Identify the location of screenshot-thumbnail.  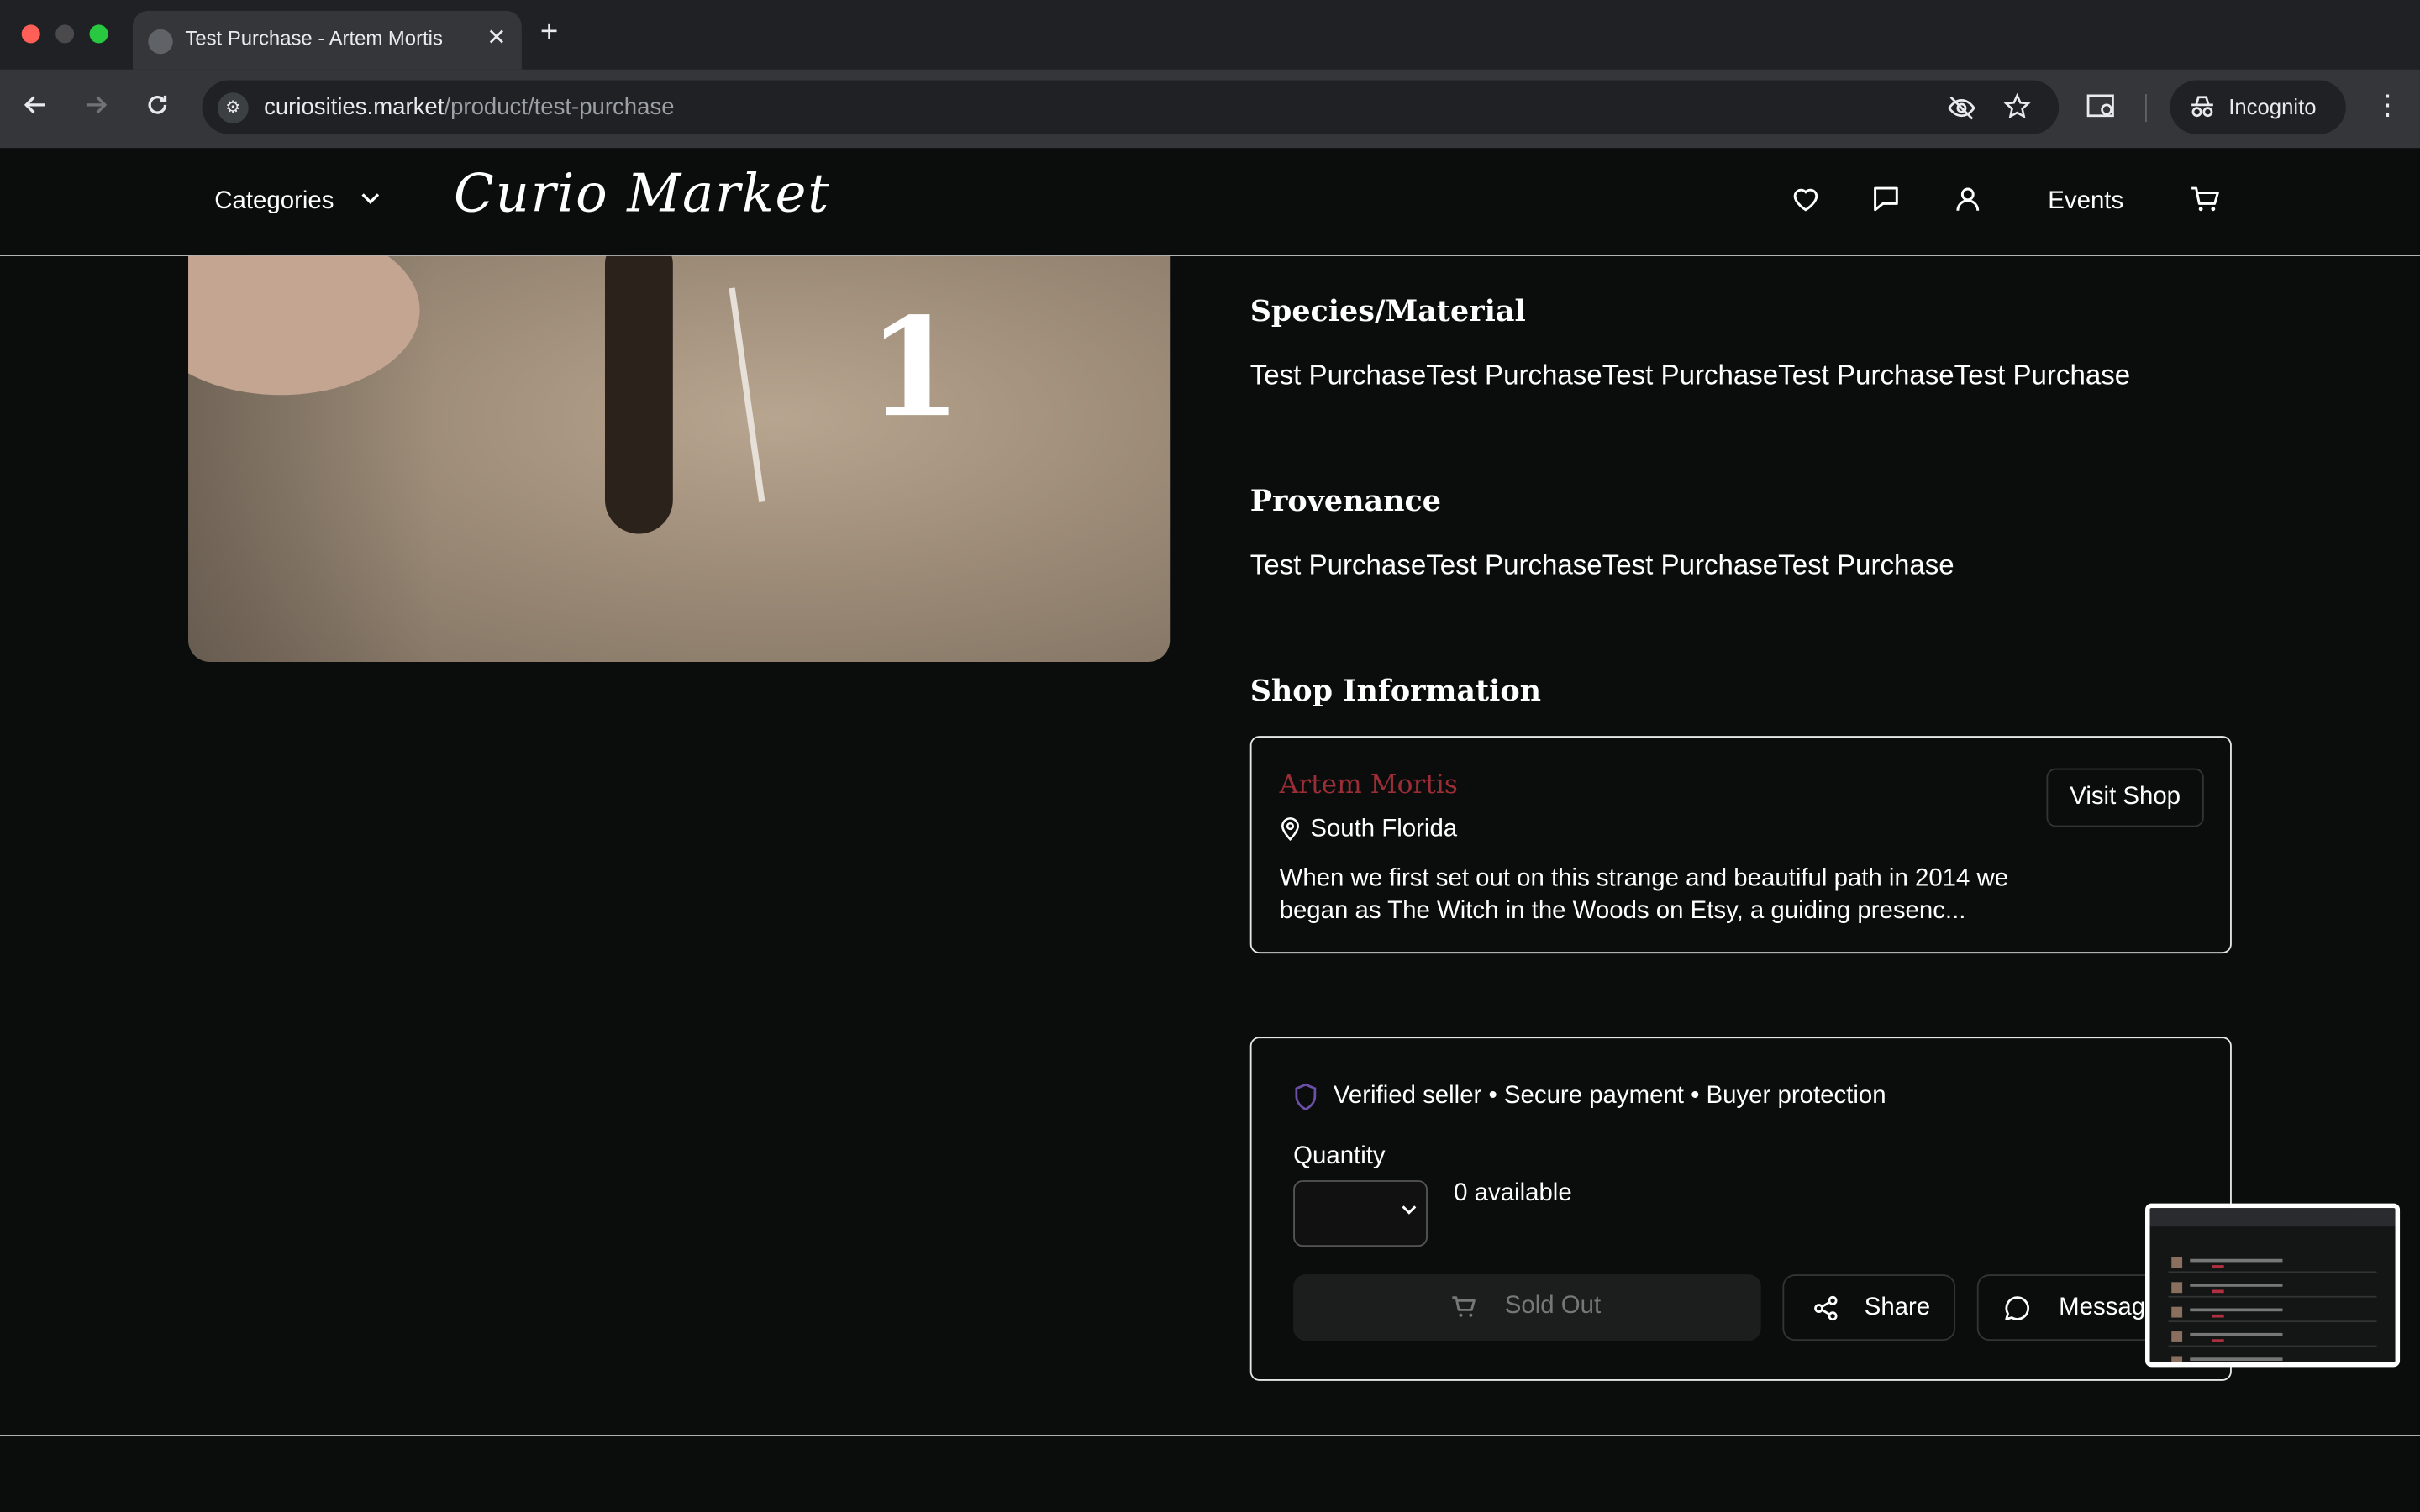
(2273, 1285).